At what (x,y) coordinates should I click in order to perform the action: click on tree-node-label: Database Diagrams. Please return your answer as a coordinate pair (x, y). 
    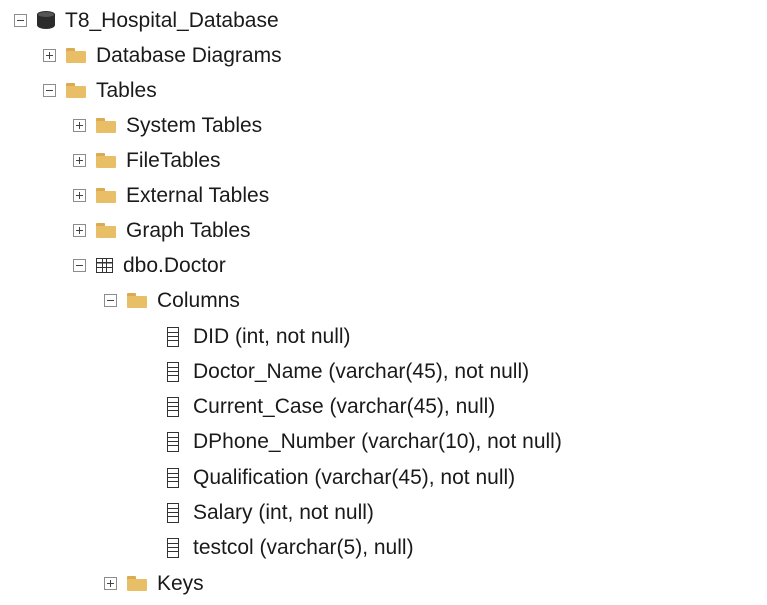
    Looking at the image, I should click on (189, 55).